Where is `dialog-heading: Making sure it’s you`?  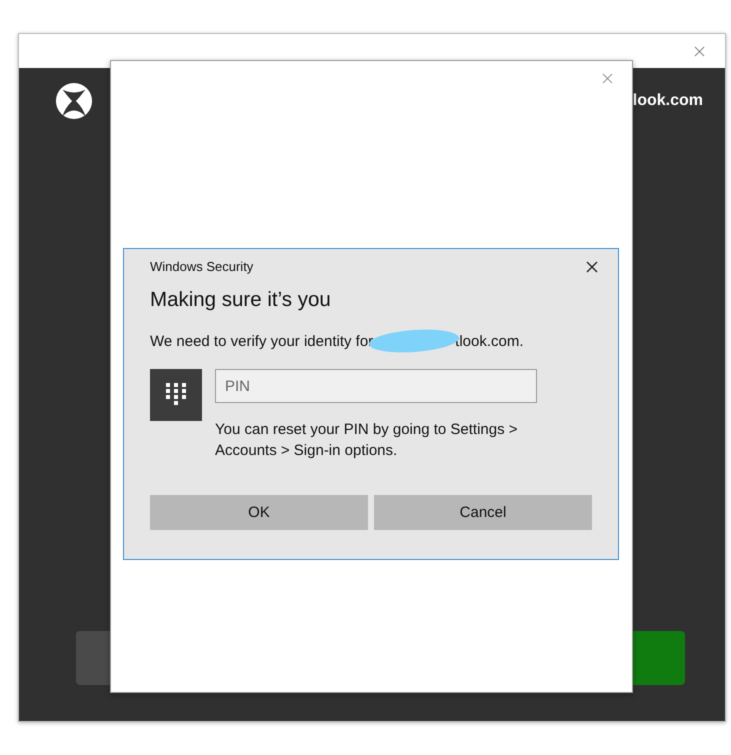 dialog-heading: Making sure it’s you is located at coordinates (241, 300).